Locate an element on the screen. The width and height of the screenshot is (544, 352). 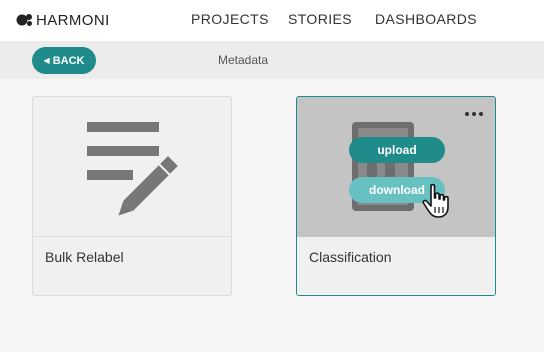
download-button: download is located at coordinates (397, 190).